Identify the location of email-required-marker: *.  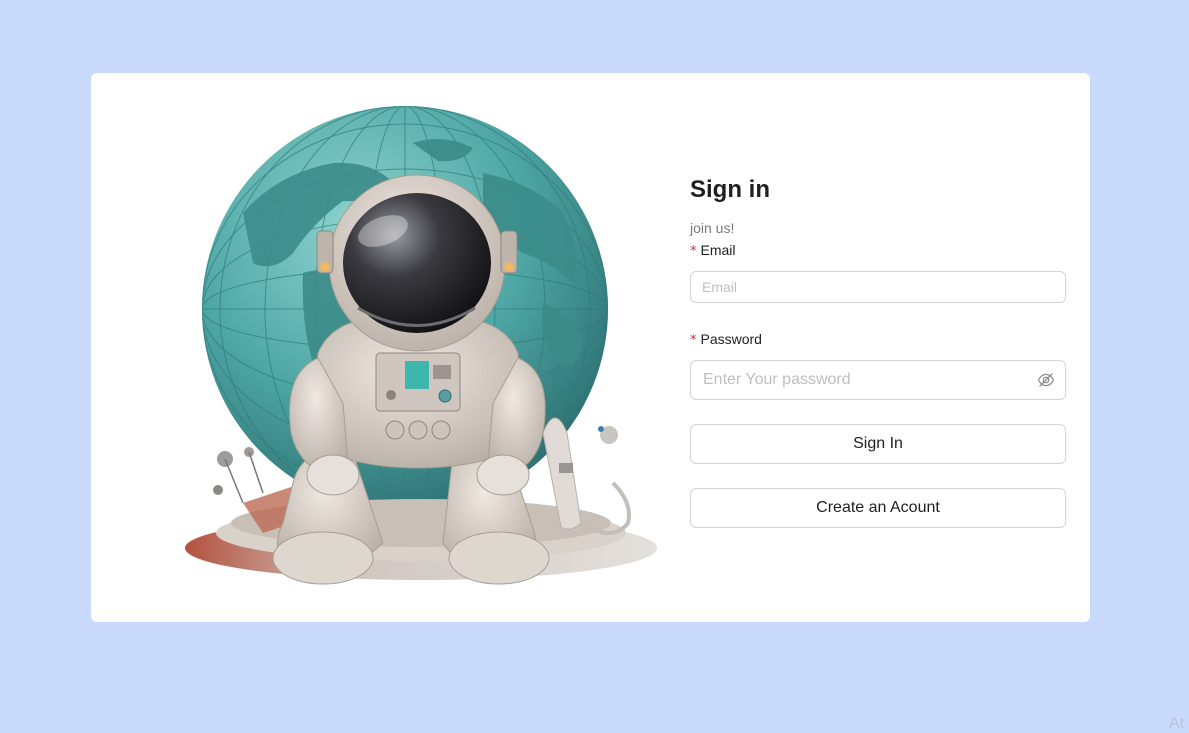
(693, 251).